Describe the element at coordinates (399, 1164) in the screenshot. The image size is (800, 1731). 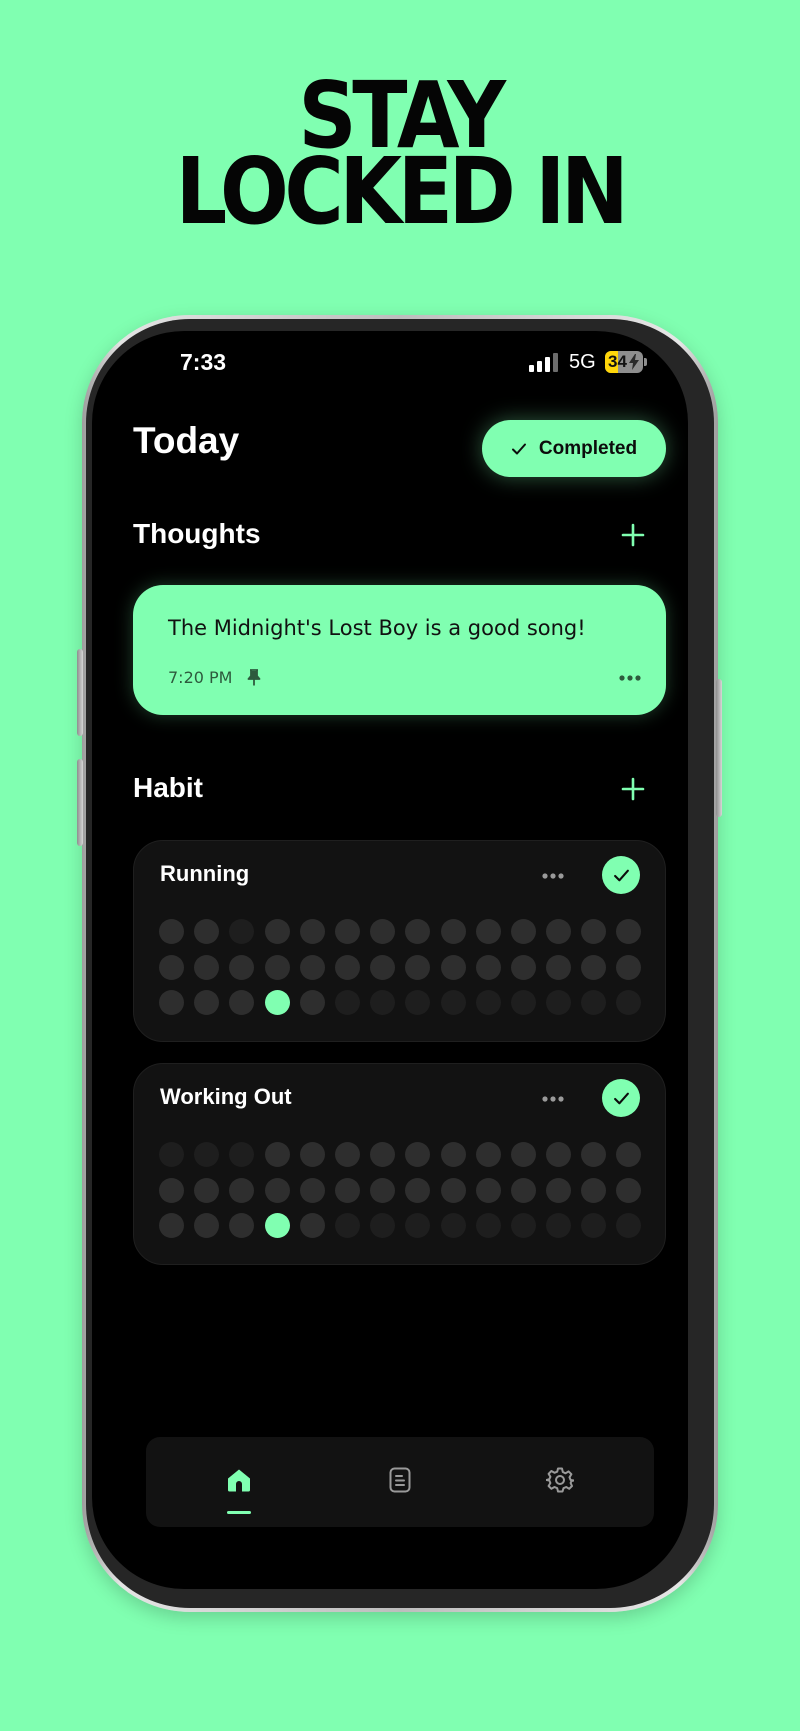
I see `habit-card-working-out: Working Out` at that location.